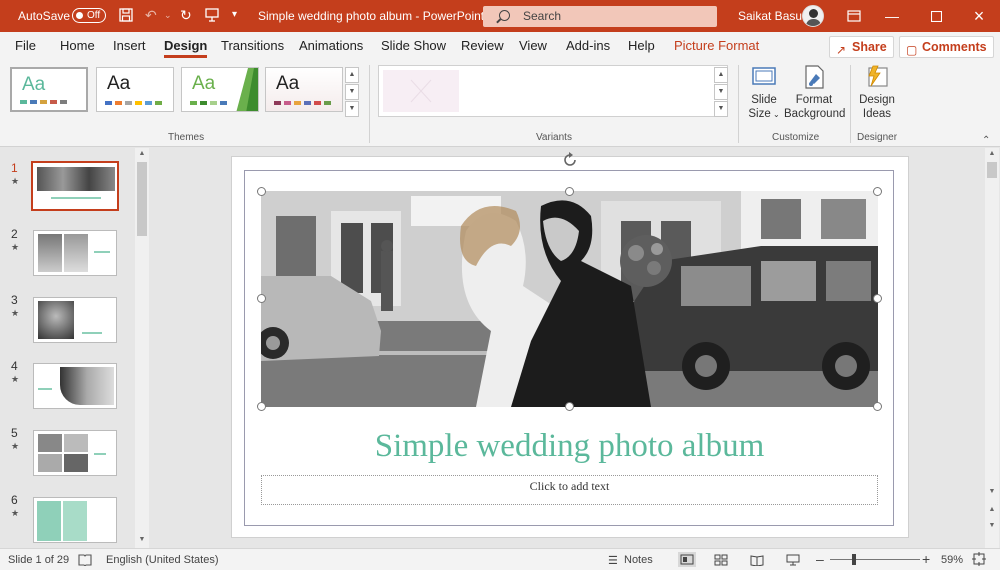 The image size is (1000, 570). What do you see at coordinates (39, 560) in the screenshot?
I see `slide-counter: Slide 1 of 29` at bounding box center [39, 560].